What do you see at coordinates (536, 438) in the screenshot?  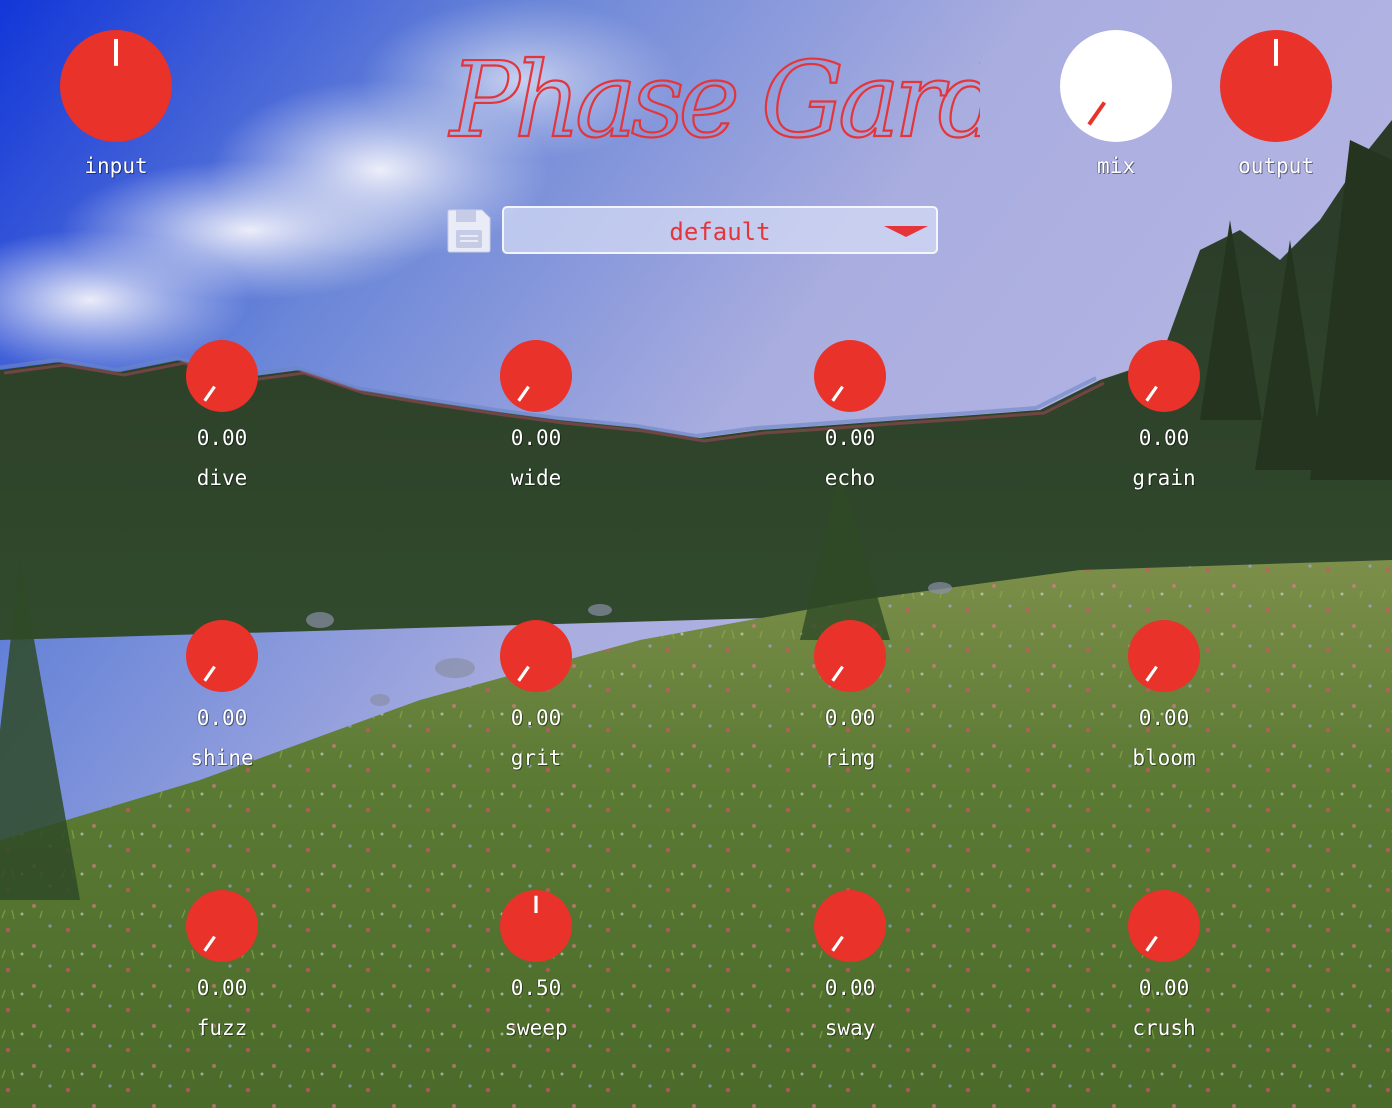 I see `wide-value: 0.00` at bounding box center [536, 438].